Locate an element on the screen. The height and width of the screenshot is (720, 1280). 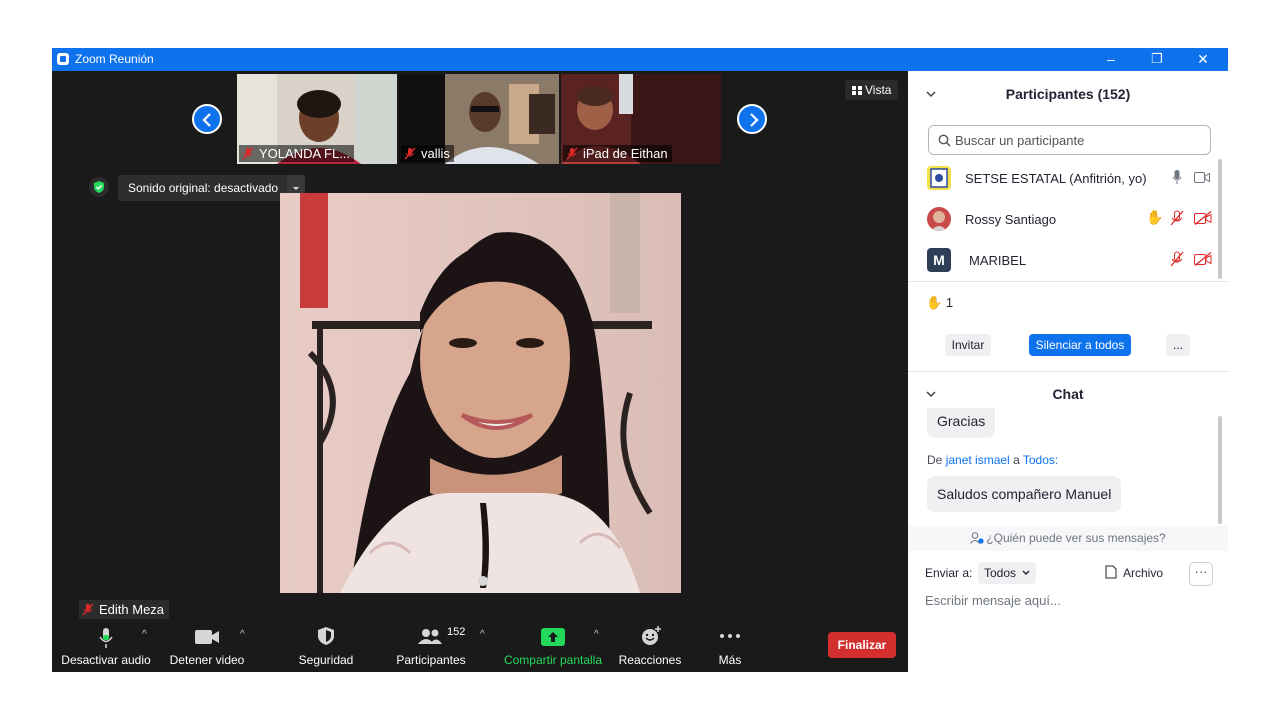
mute-all-button: Silenciar a todos is located at coordinates (1080, 345).